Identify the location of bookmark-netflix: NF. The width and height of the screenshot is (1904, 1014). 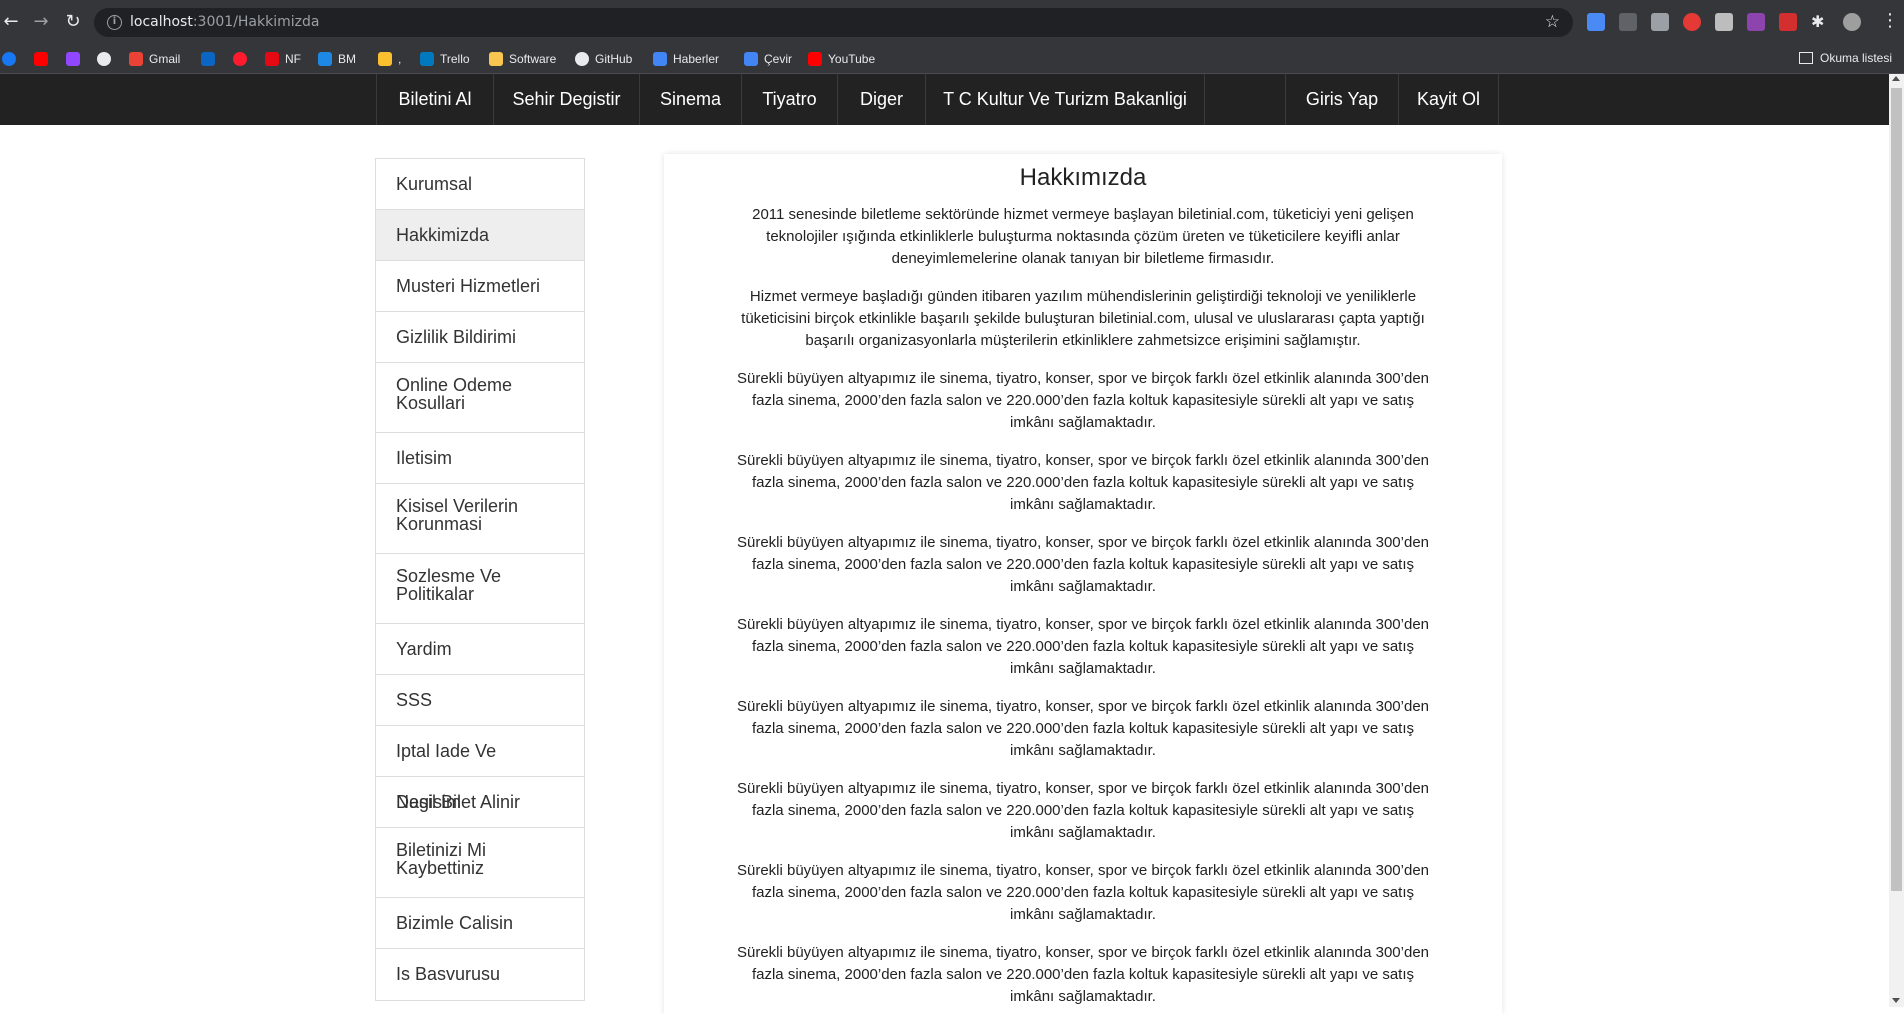
(283, 59).